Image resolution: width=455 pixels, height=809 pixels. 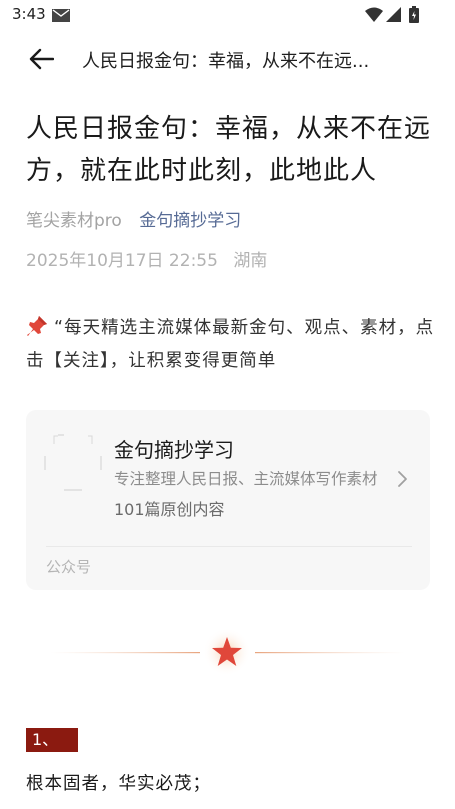 I want to click on account-link: 金句摘抄学习, so click(x=190, y=221).